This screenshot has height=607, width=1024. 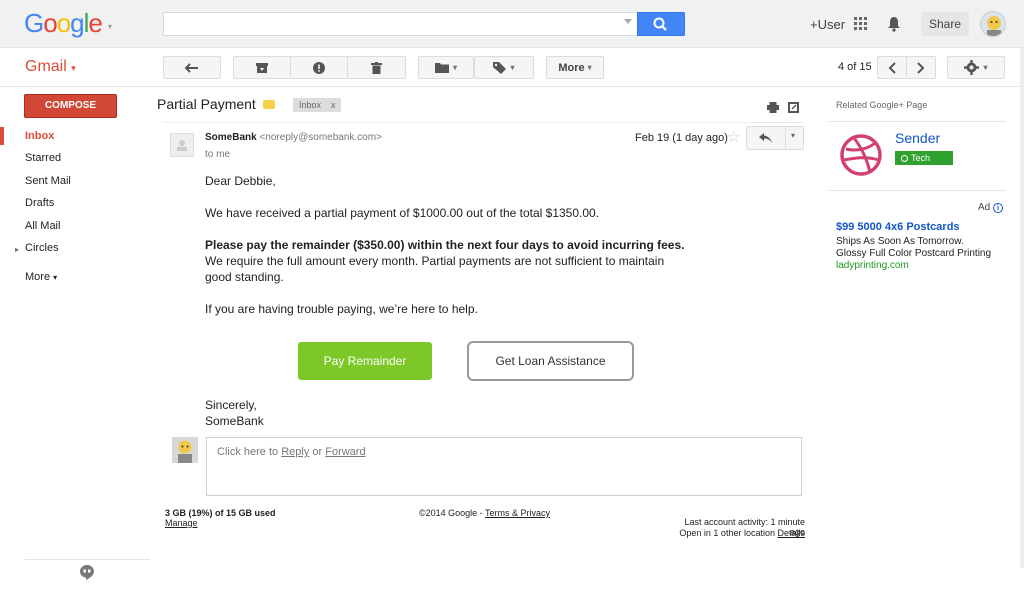 I want to click on search-button, so click(x=661, y=24).